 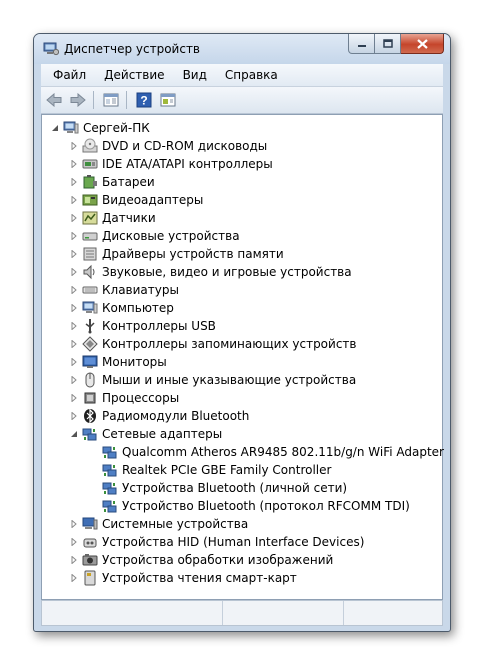 I want to click on device-category: DVD и CD-ROM дисководы, so click(x=168, y=146).